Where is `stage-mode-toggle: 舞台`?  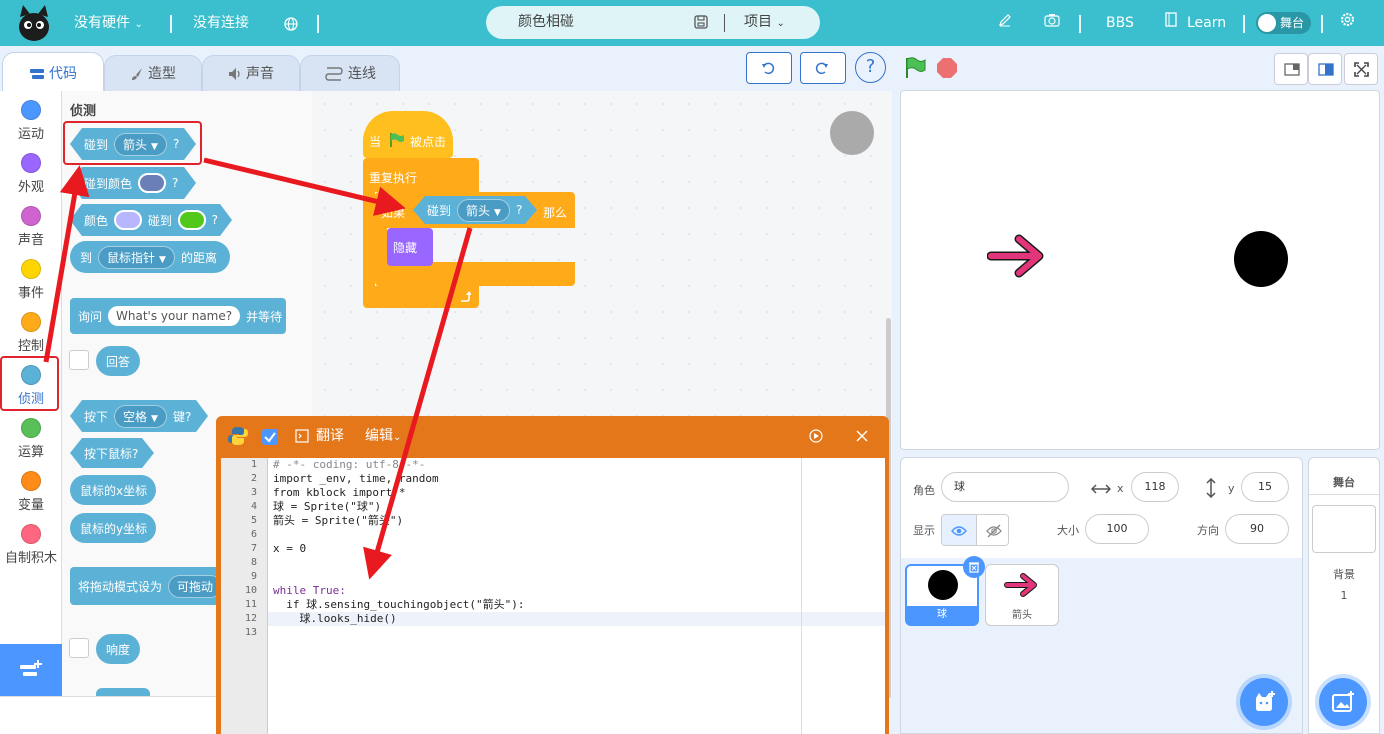
stage-mode-toggle: 舞台 is located at coordinates (1283, 23).